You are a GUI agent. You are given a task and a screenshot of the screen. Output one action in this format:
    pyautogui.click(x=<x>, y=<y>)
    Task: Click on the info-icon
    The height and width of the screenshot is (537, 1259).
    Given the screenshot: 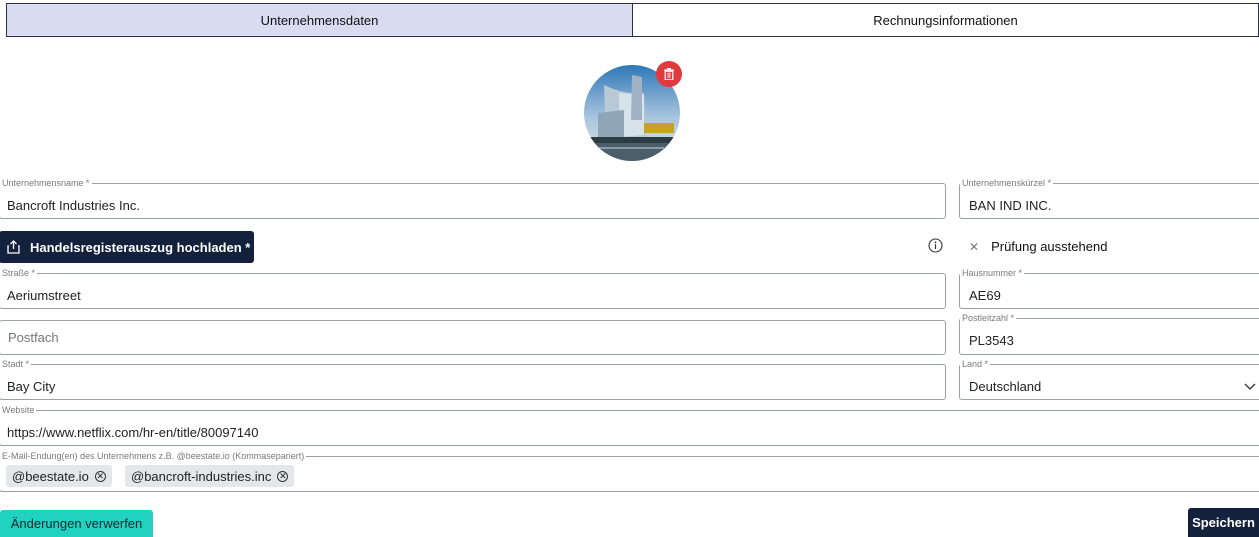 What is the action you would take?
    pyautogui.click(x=935, y=245)
    